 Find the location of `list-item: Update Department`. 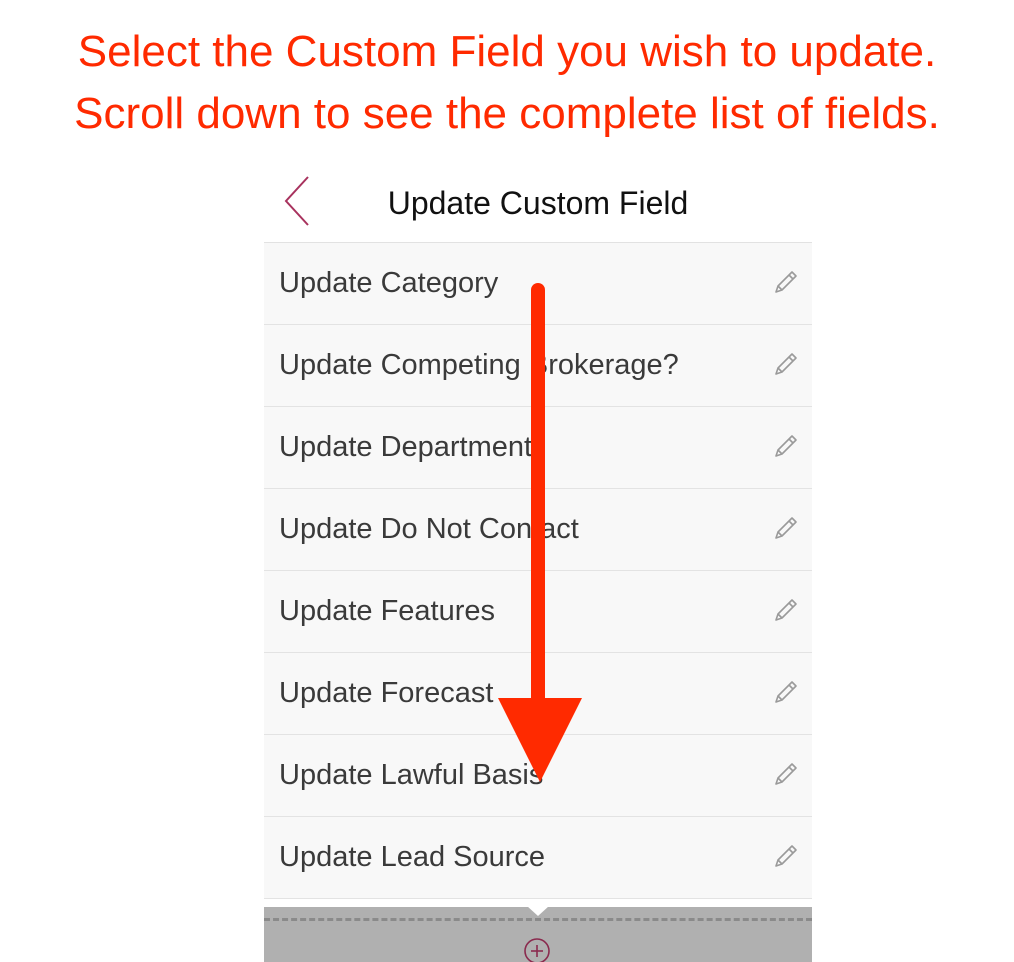

list-item: Update Department is located at coordinates (538, 448).